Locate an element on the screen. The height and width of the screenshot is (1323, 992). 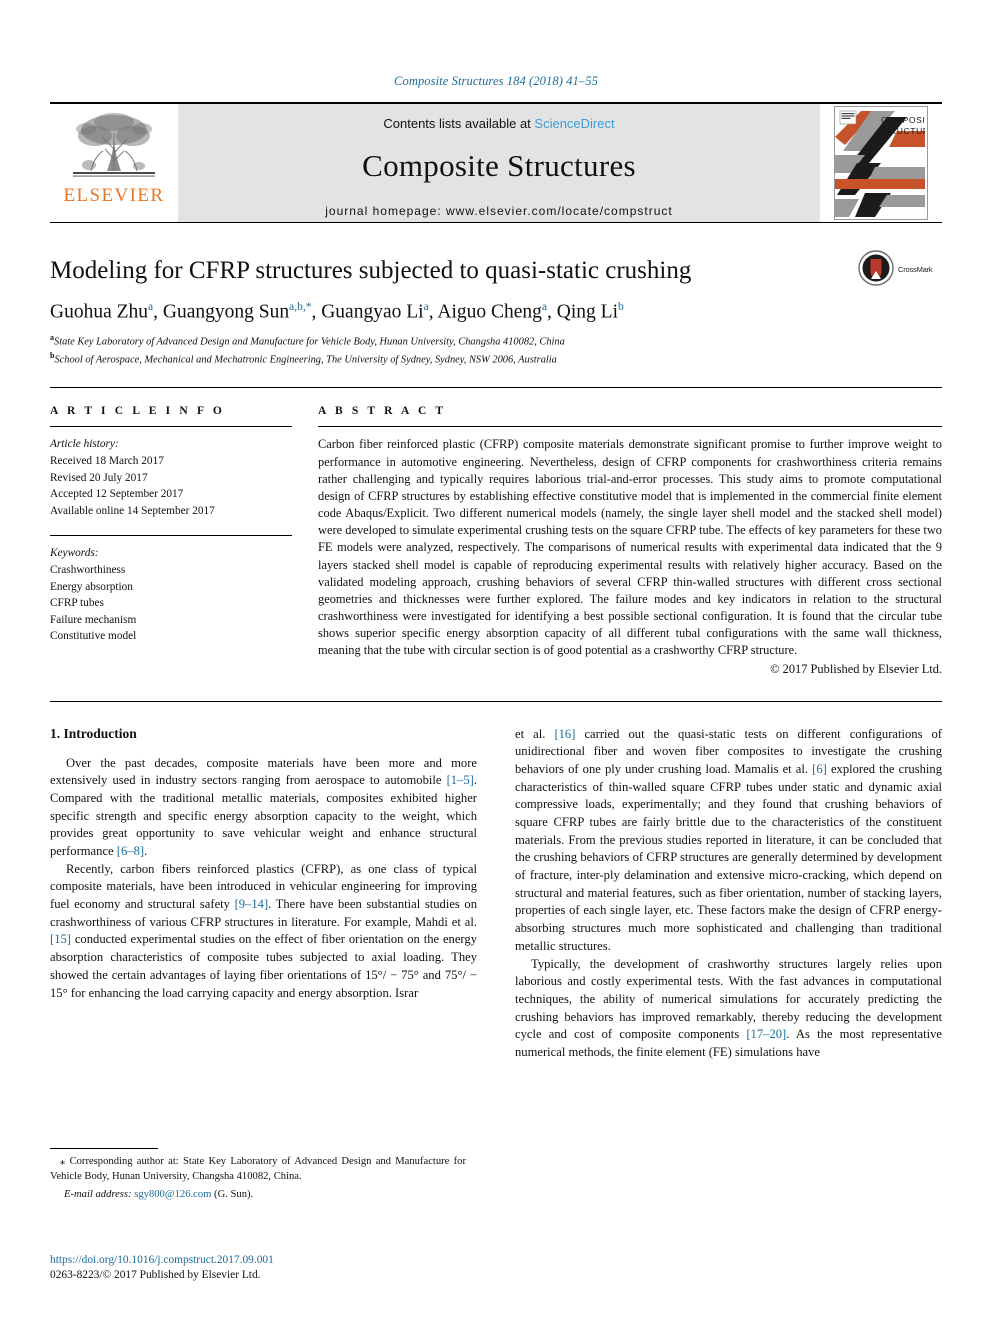
author-name: Guohua Zhu is located at coordinates (99, 312).